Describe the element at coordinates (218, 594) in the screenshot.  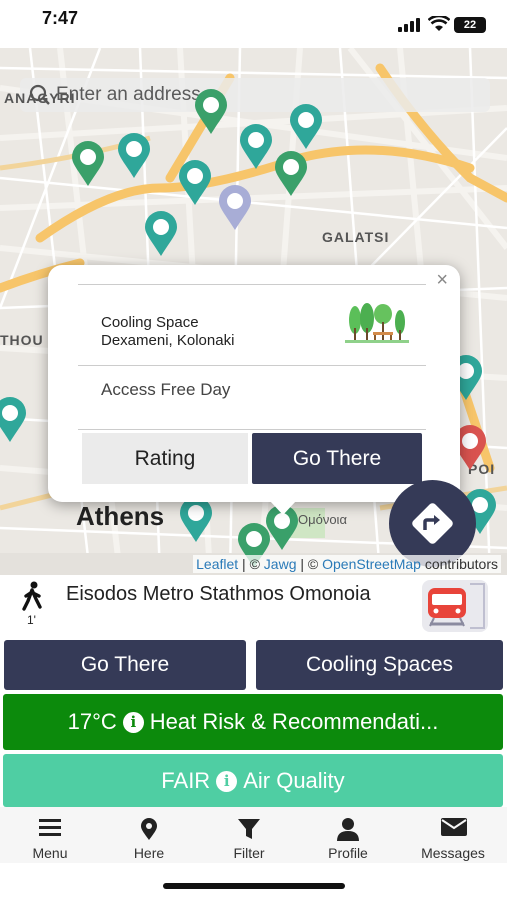
I see `stop-name: Eisodos Metro Stathmos Omonoia` at that location.